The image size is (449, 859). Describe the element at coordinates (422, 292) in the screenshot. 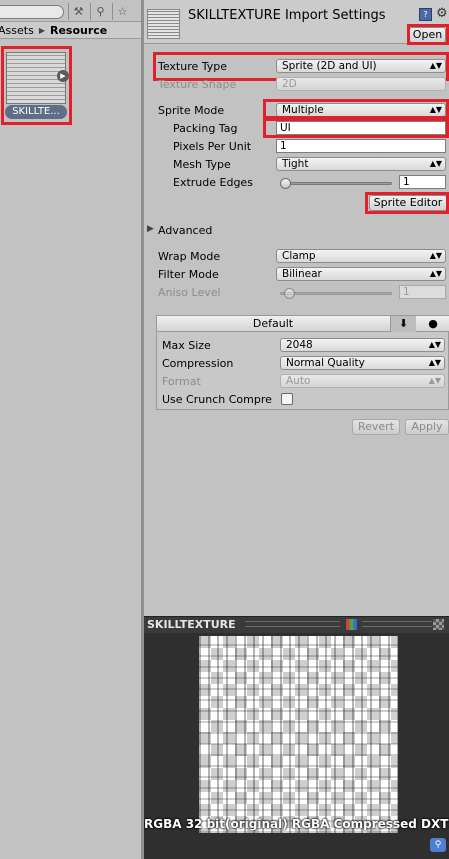

I see `aniso-level-input: 1` at that location.